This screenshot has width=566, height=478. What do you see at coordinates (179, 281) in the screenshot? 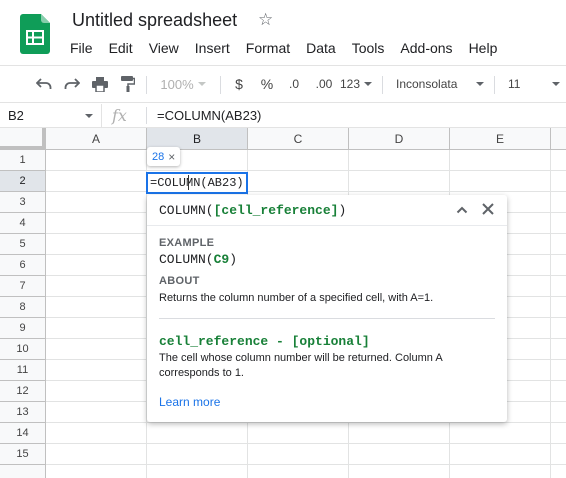
I see `about-heading: ABOUT` at bounding box center [179, 281].